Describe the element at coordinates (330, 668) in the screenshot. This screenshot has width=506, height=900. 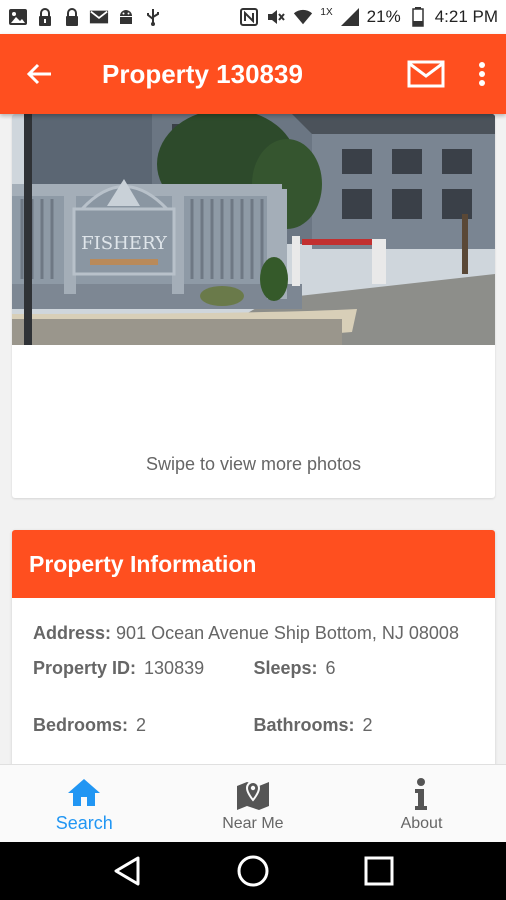
I see `sleeps-value: 6` at that location.